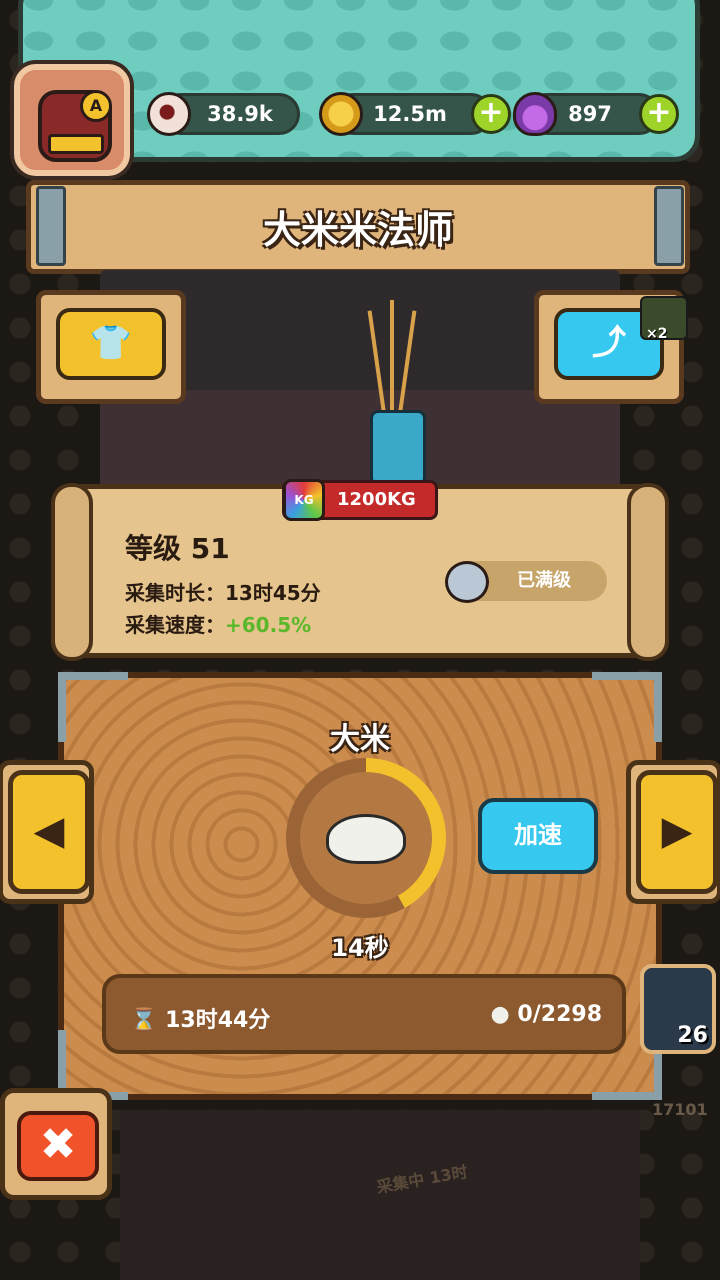 This screenshot has width=720, height=1280. What do you see at coordinates (609, 343) in the screenshot?
I see `share-icon: ⤴` at bounding box center [609, 343].